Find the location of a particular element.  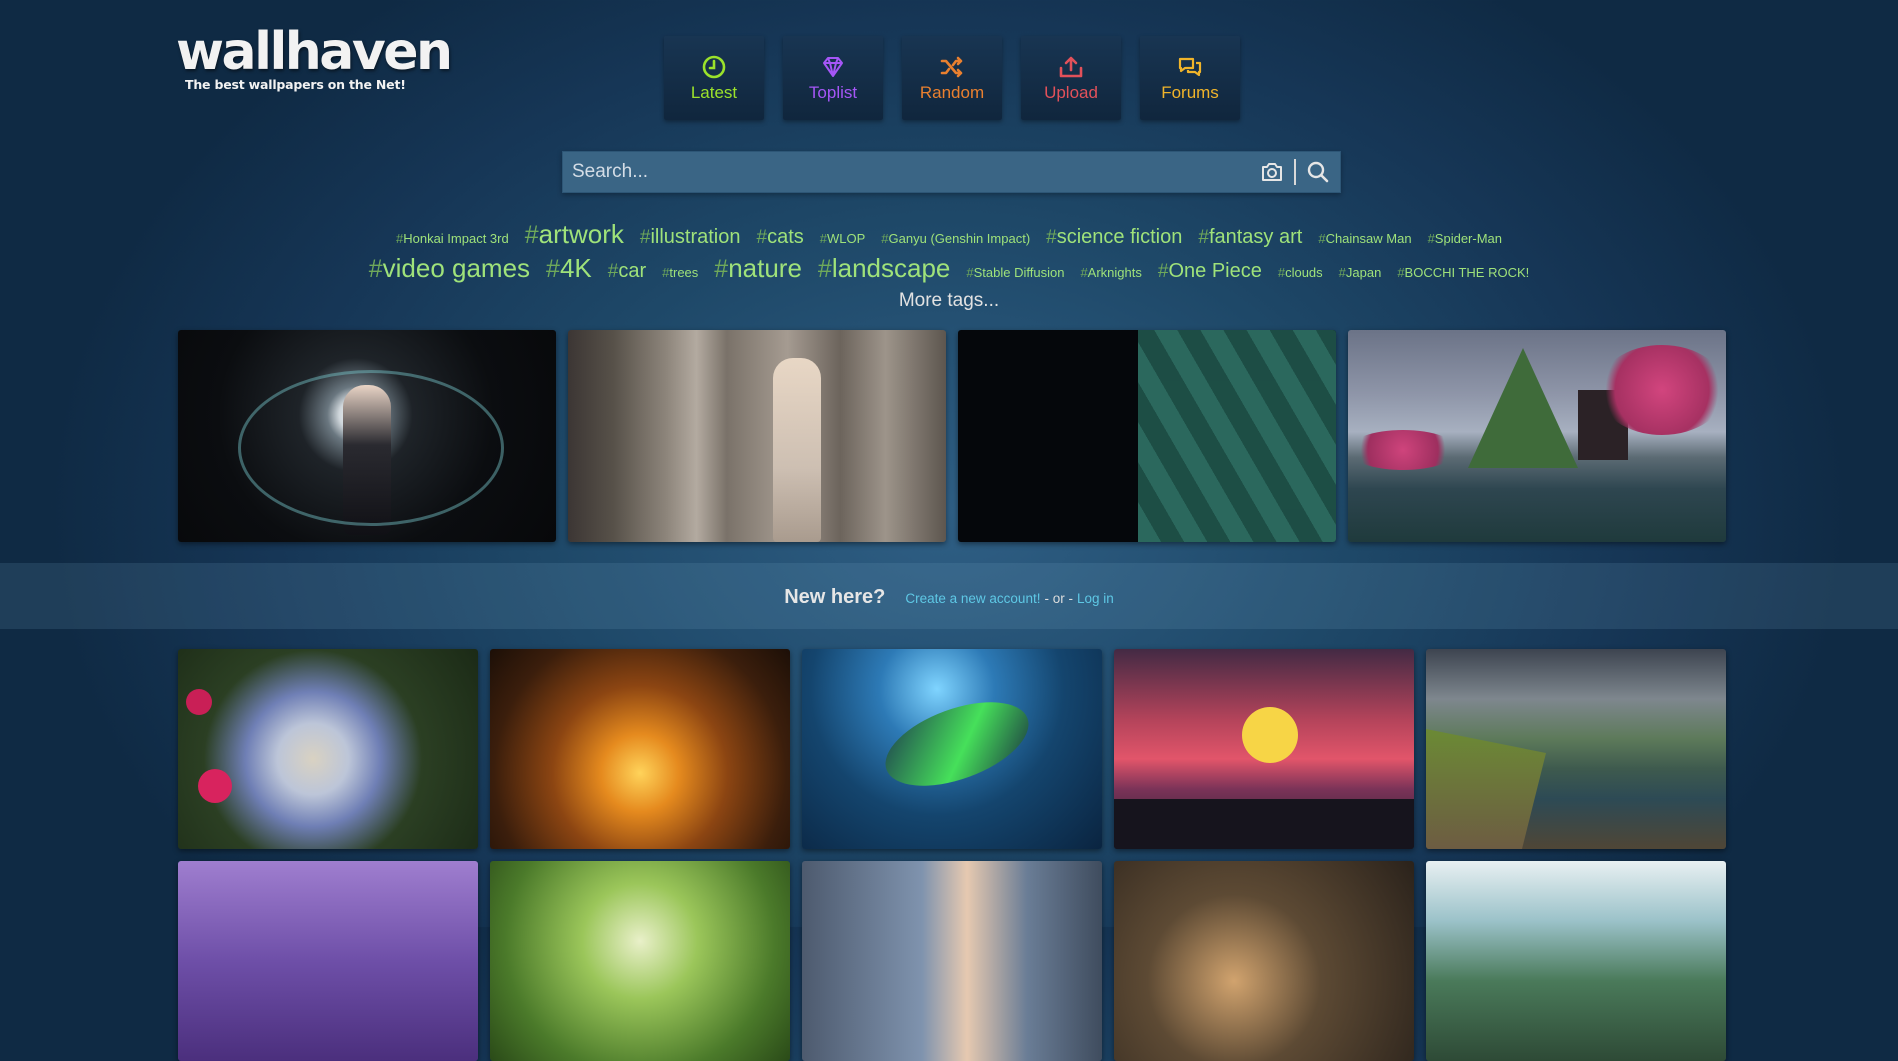

nav-random-button: Random is located at coordinates (952, 78).